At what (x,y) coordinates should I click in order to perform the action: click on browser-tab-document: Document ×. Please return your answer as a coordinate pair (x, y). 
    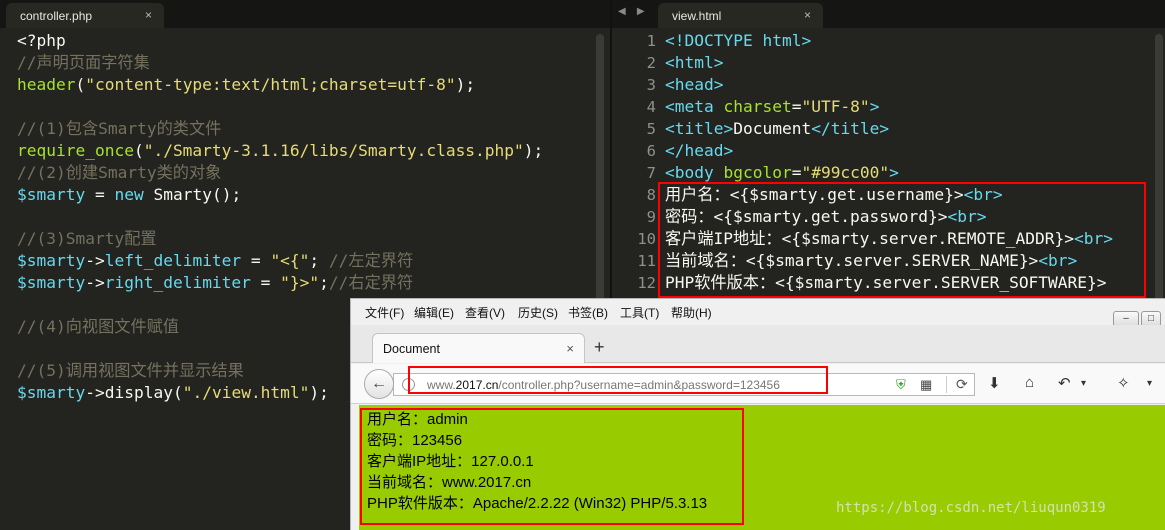
    Looking at the image, I should click on (478, 348).